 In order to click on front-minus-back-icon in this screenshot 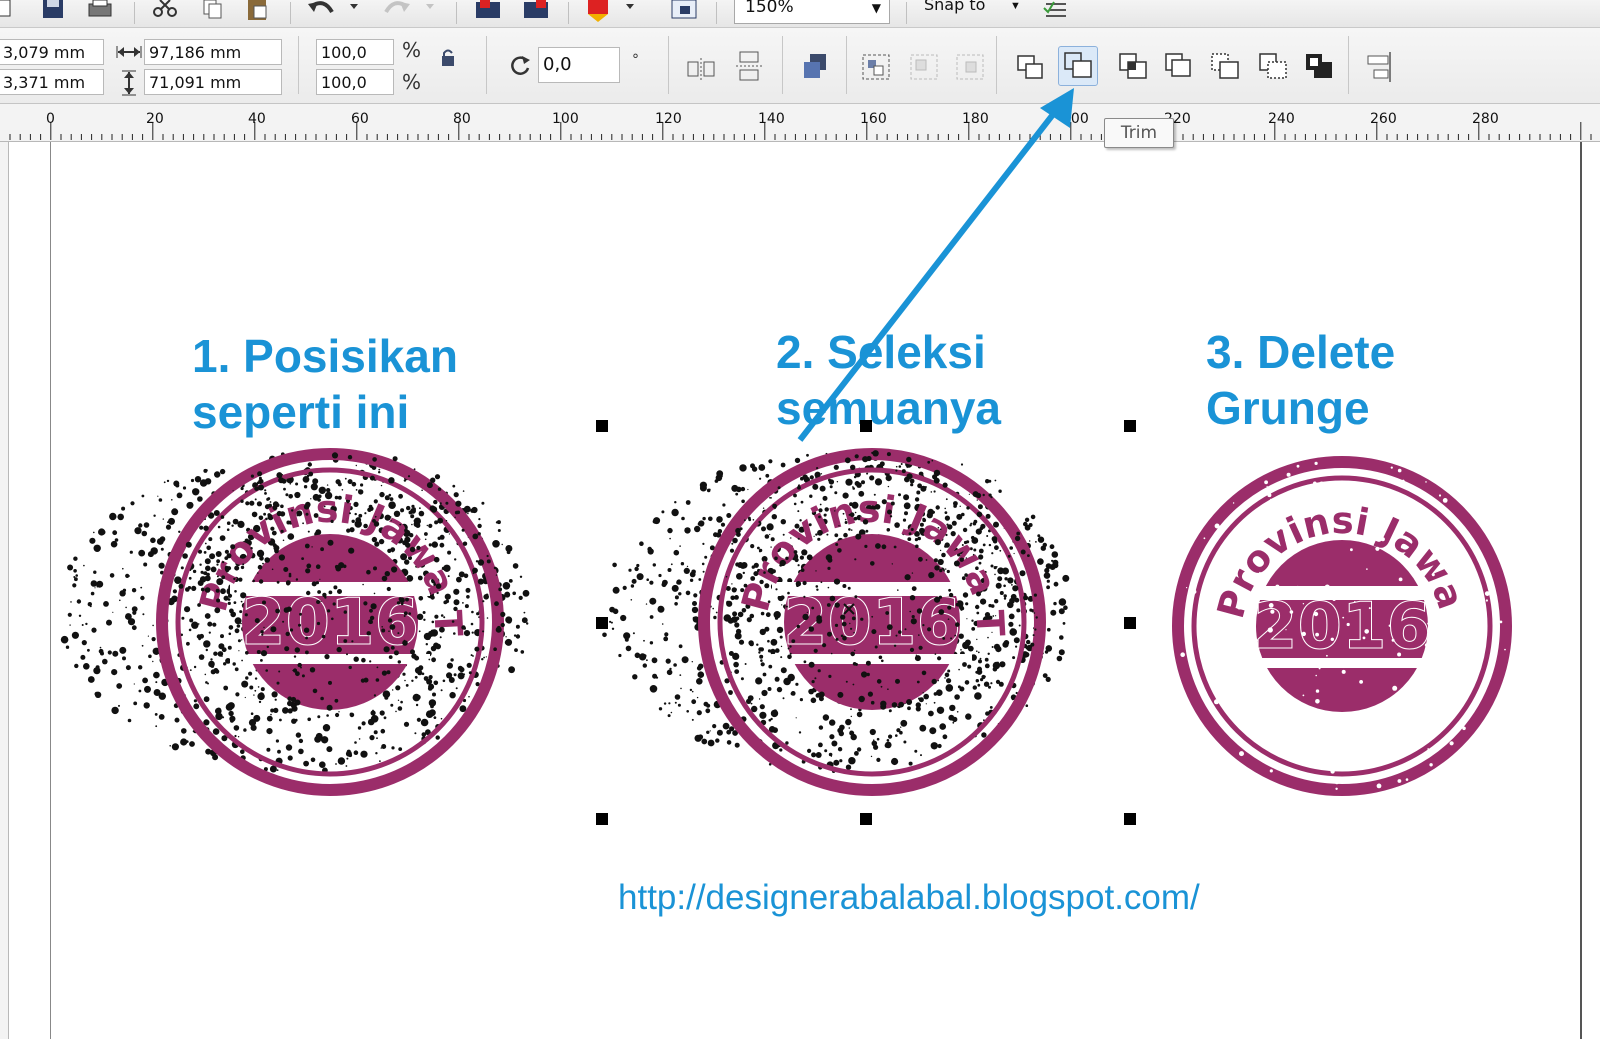, I will do `click(1225, 68)`.